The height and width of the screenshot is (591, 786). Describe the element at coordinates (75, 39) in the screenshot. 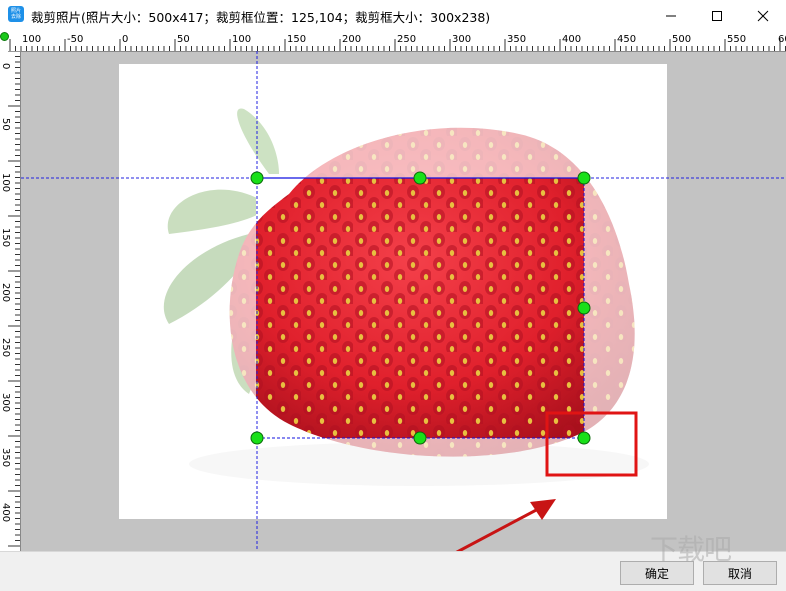

I see `top-ruler-label: -50` at that location.